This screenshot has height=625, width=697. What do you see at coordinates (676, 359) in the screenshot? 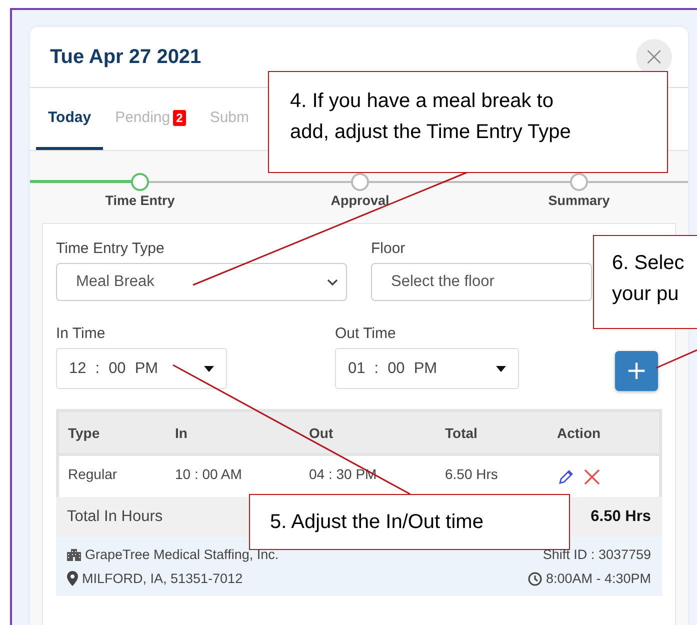
I see `leader-line` at bounding box center [676, 359].